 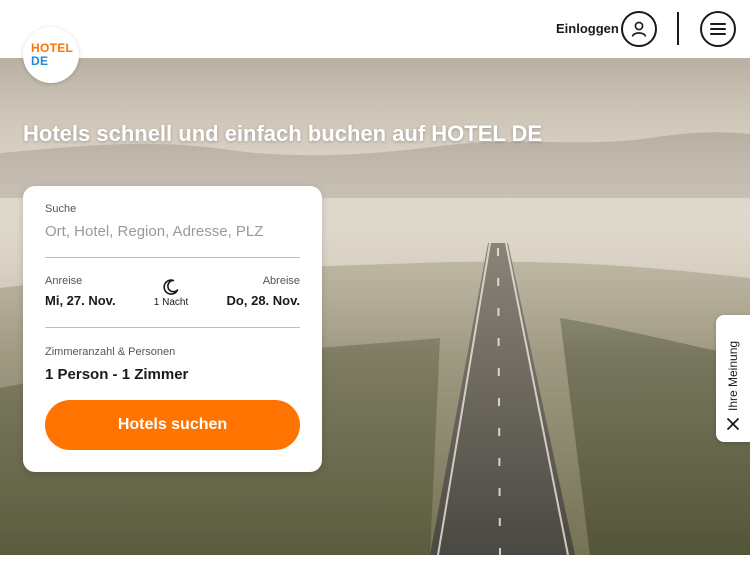 I want to click on user-icon, so click(x=639, y=29).